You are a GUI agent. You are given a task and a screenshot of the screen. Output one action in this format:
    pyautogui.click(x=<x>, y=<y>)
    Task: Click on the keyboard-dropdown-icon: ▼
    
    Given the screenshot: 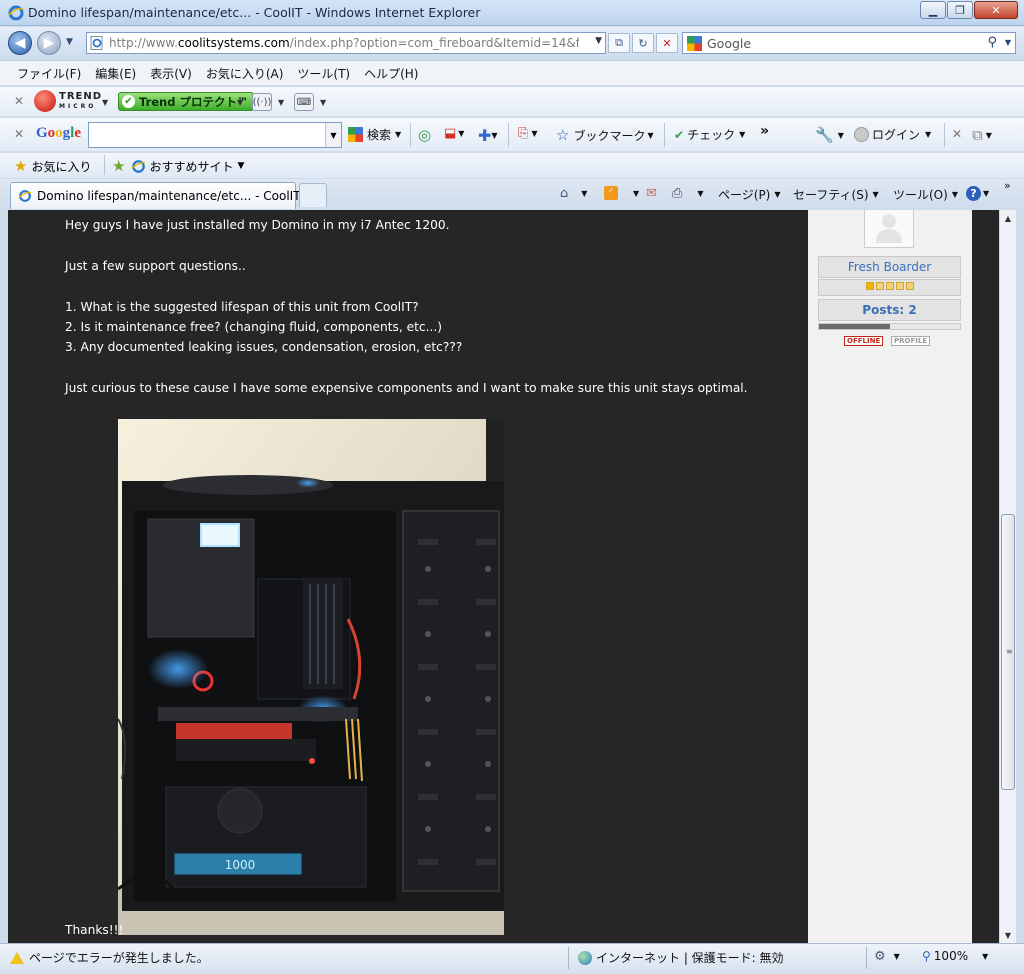 What is the action you would take?
    pyautogui.click(x=323, y=102)
    